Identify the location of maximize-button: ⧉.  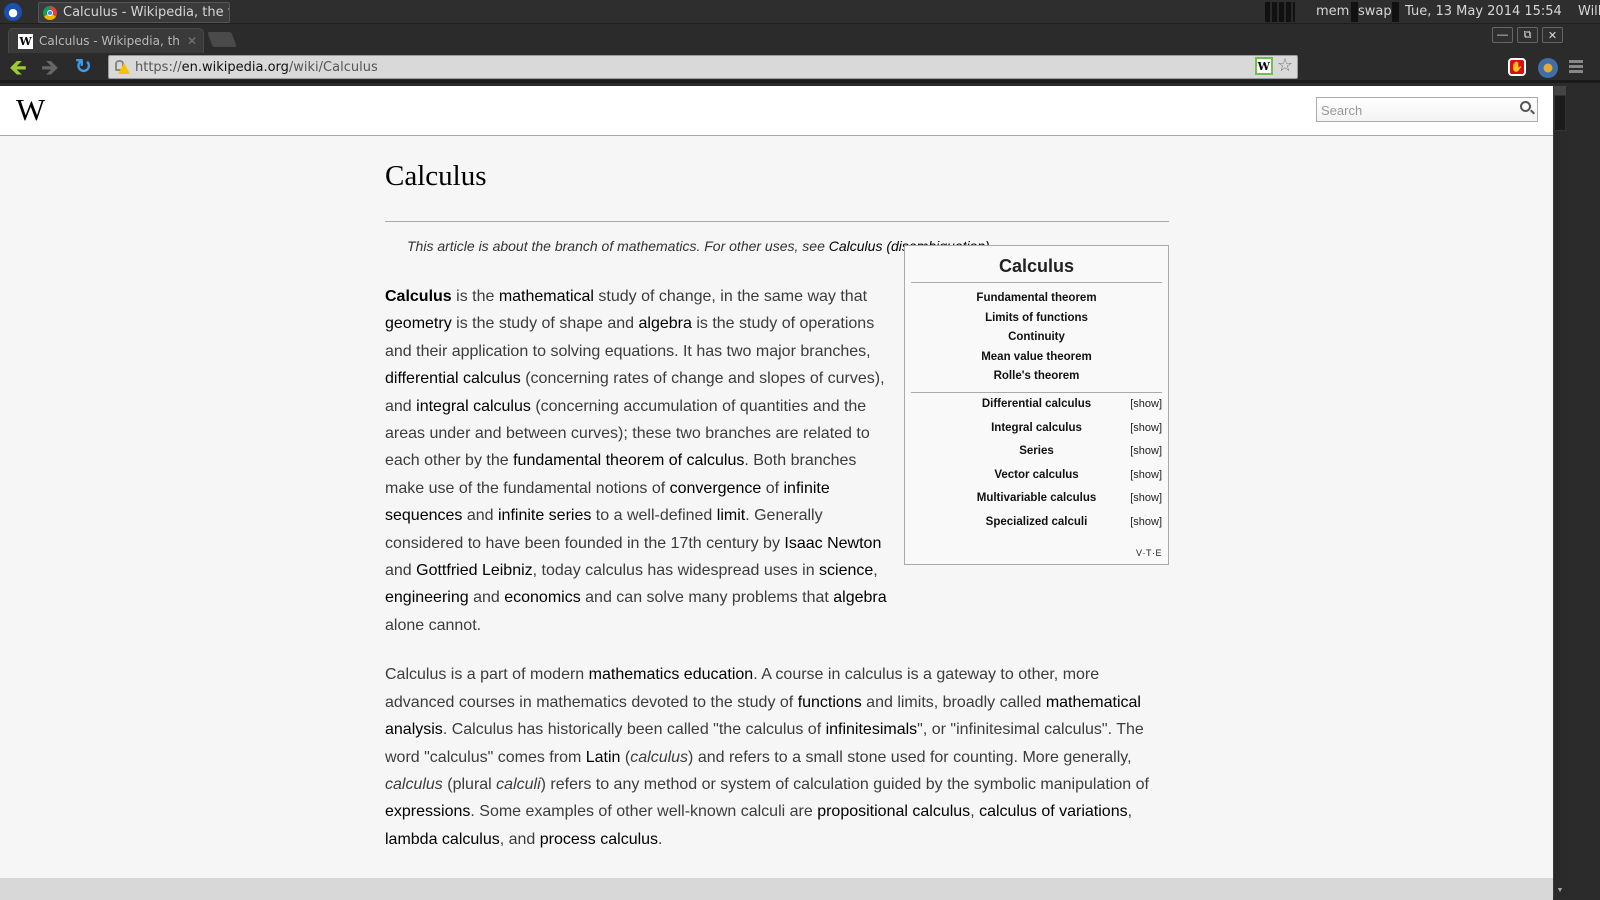
(1527, 35).